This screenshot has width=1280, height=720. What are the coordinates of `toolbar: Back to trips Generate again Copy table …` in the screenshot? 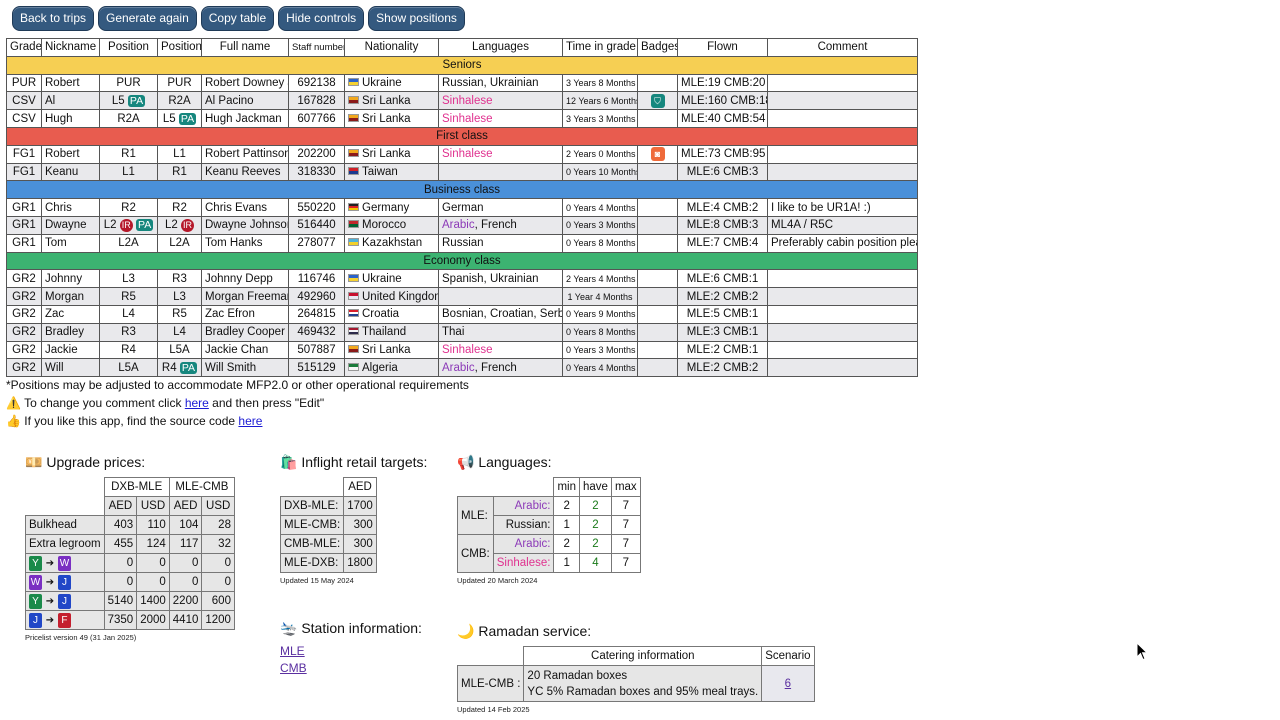 It's located at (238, 18).